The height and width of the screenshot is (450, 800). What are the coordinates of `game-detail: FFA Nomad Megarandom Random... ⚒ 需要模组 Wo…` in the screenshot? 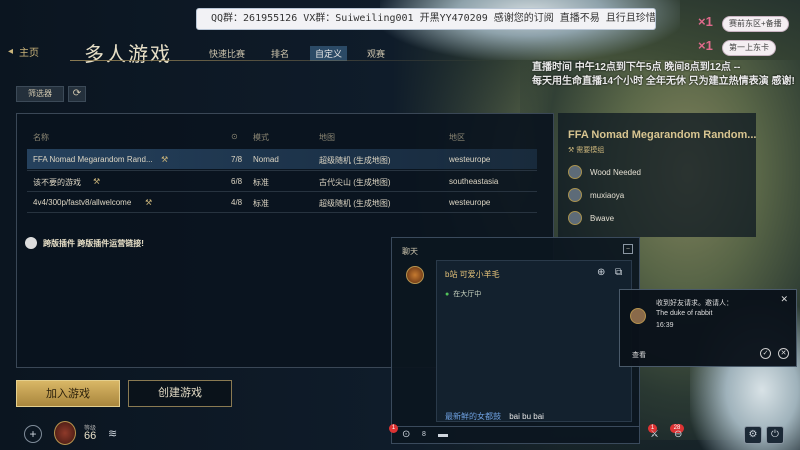 It's located at (657, 175).